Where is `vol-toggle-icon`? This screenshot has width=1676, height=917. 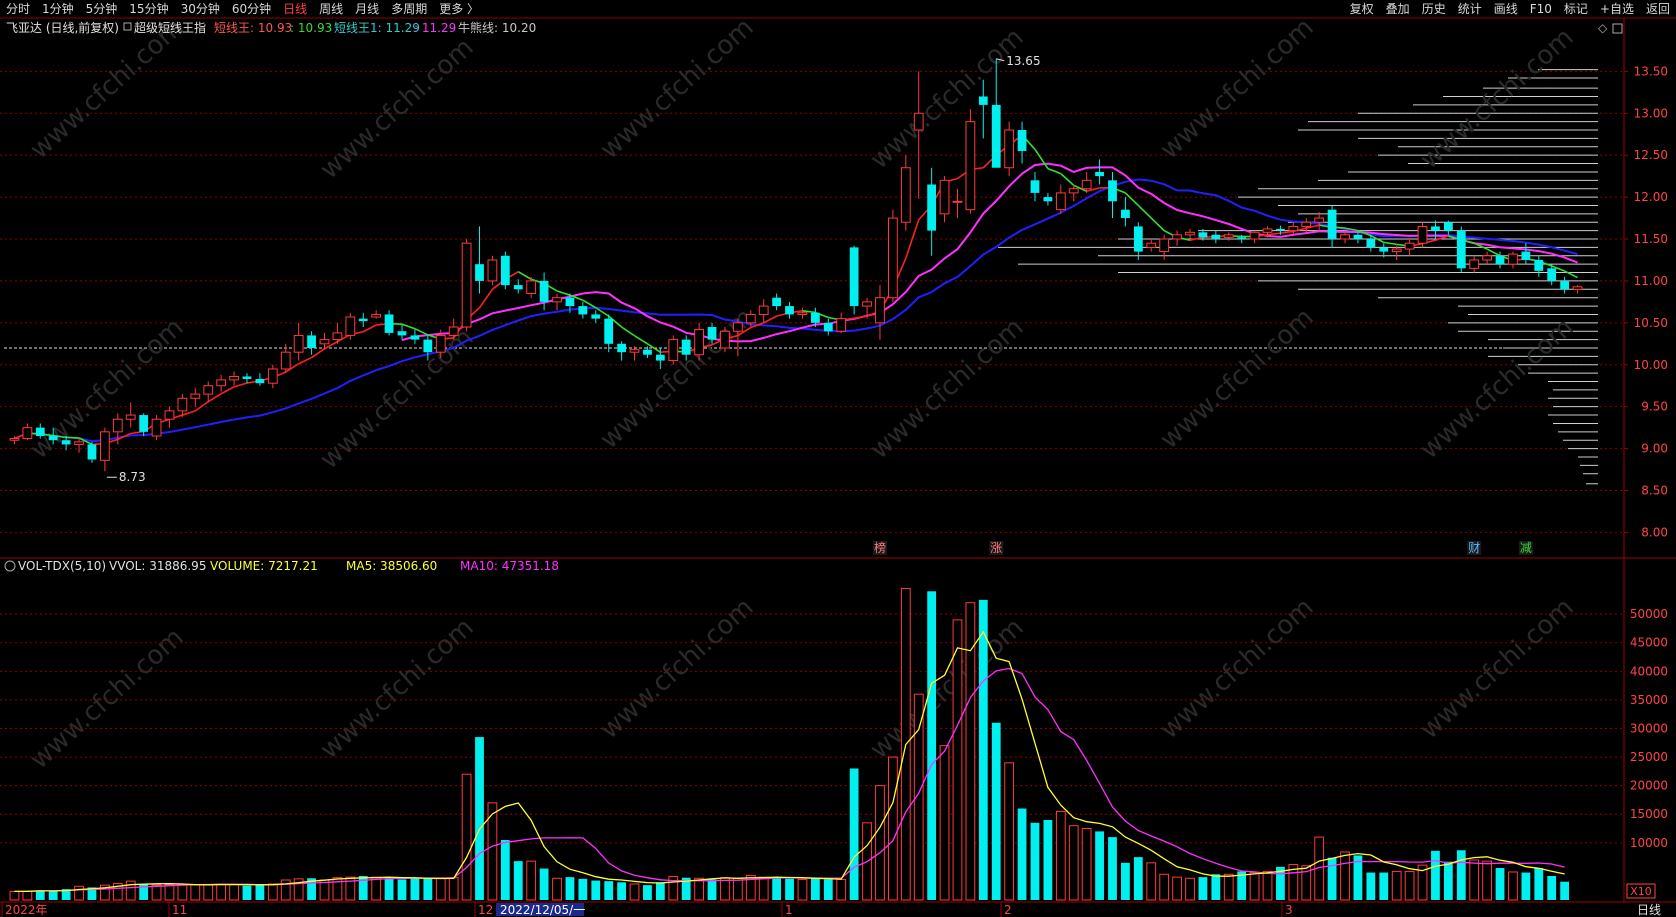 vol-toggle-icon is located at coordinates (10, 566).